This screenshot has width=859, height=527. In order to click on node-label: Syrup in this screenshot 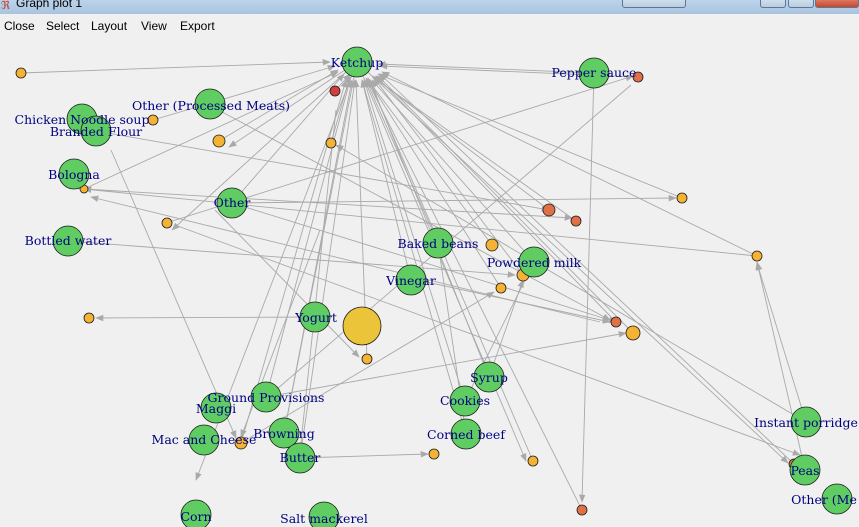, I will do `click(489, 377)`.